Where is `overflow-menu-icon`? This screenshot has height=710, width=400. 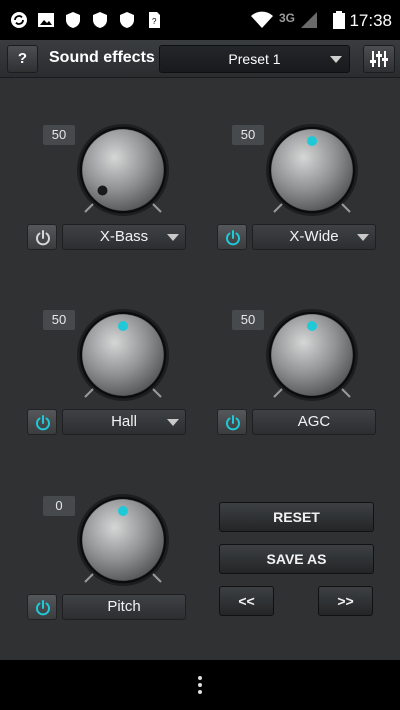 overflow-menu-icon is located at coordinates (200, 686).